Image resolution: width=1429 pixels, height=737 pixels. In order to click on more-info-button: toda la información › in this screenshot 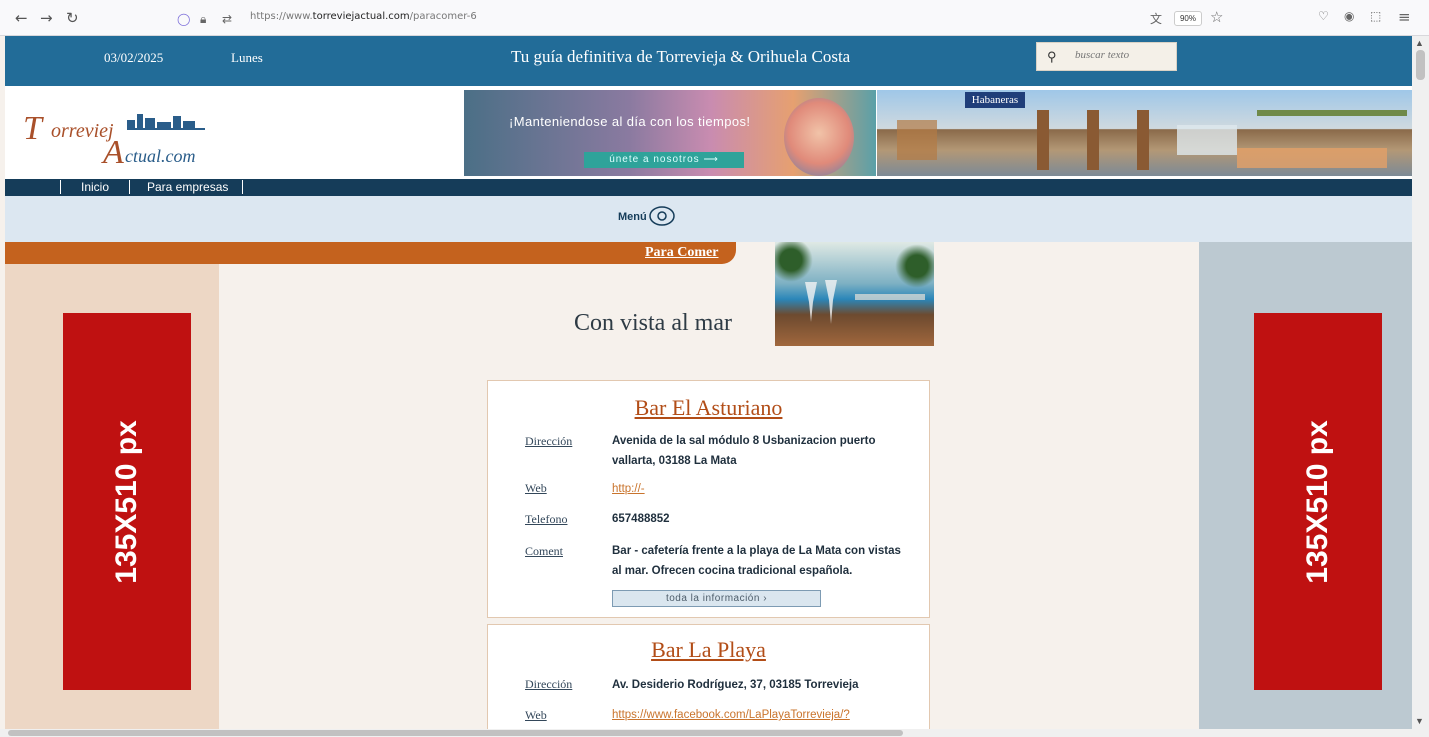, I will do `click(716, 598)`.